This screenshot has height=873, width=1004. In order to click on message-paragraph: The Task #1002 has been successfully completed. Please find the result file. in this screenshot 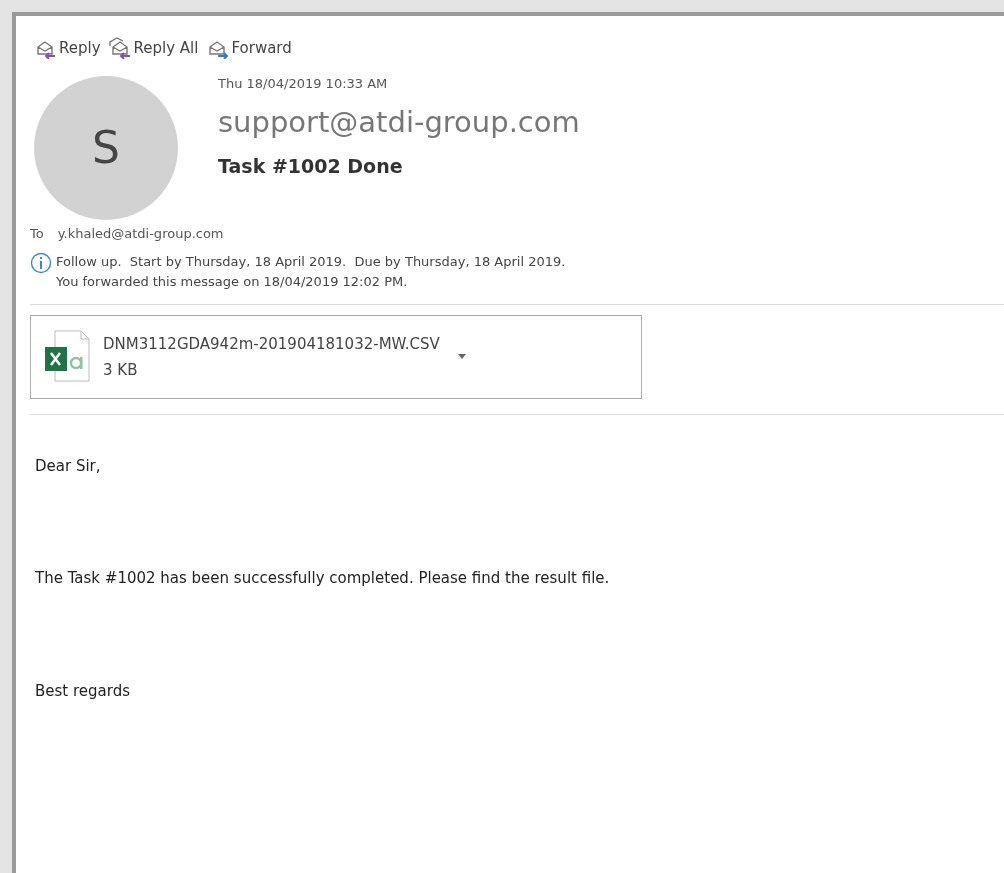, I will do `click(323, 578)`.